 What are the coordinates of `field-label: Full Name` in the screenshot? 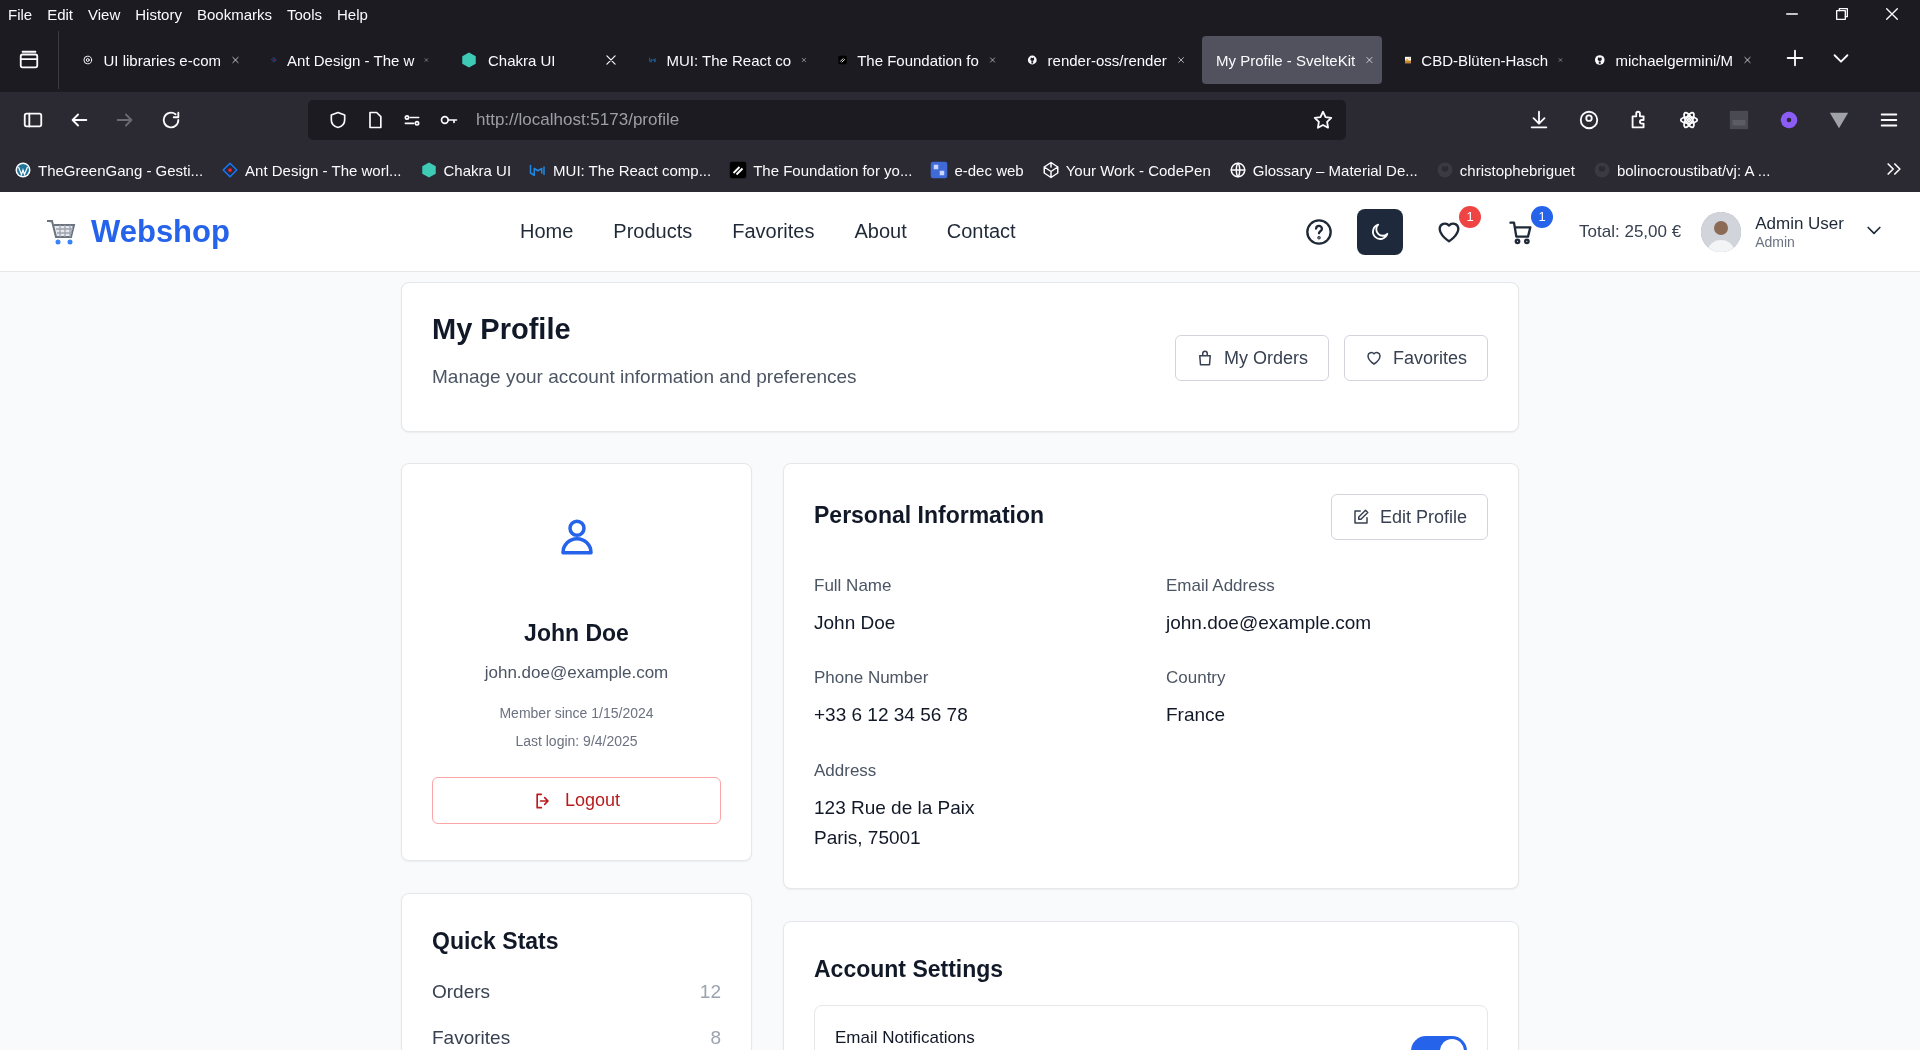 It's located at (853, 586).